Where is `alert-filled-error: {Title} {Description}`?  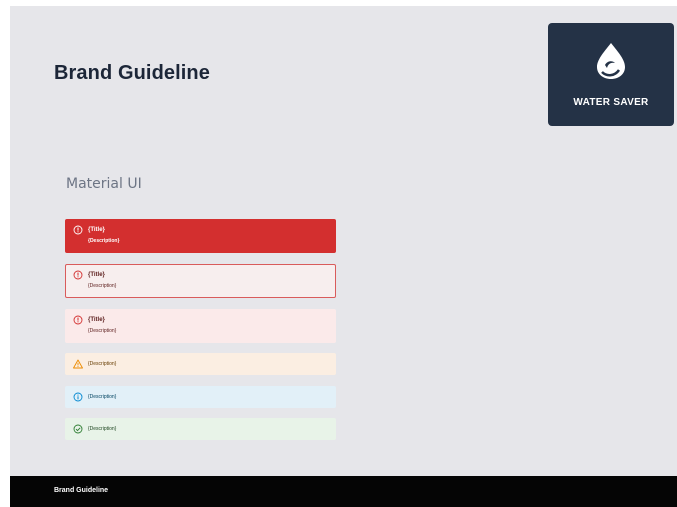 alert-filled-error: {Title} {Description} is located at coordinates (200, 236).